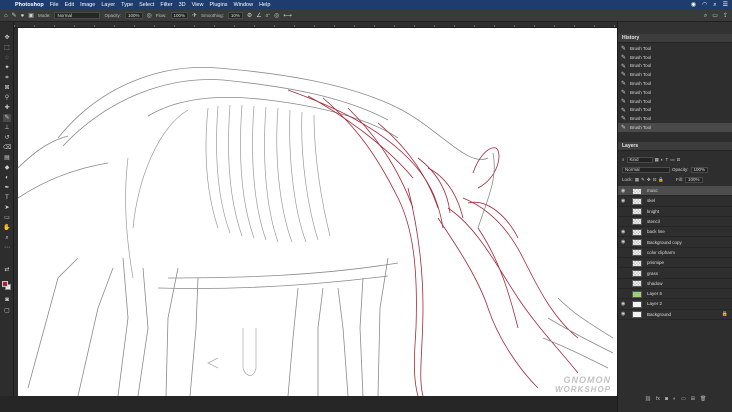 The height and width of the screenshot is (412, 732). I want to click on frame-tool-icon: ⊠, so click(7, 88).